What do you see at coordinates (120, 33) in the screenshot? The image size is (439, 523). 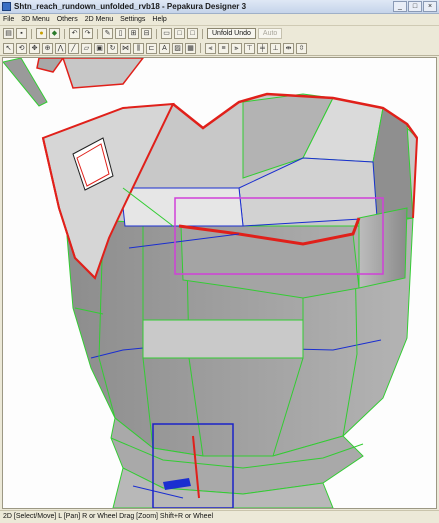 I see `spray-icon: ▯` at bounding box center [120, 33].